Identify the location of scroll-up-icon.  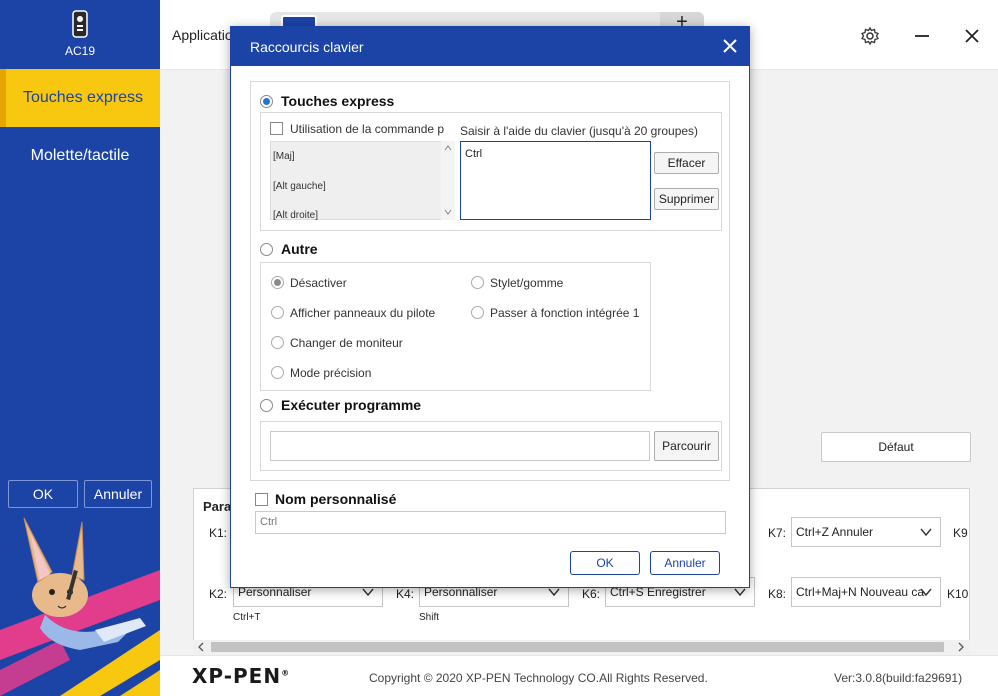
(448, 148).